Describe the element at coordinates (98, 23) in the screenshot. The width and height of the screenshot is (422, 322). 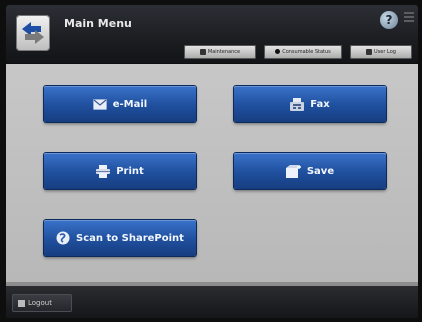
I see `page-title: Main Menu` at that location.